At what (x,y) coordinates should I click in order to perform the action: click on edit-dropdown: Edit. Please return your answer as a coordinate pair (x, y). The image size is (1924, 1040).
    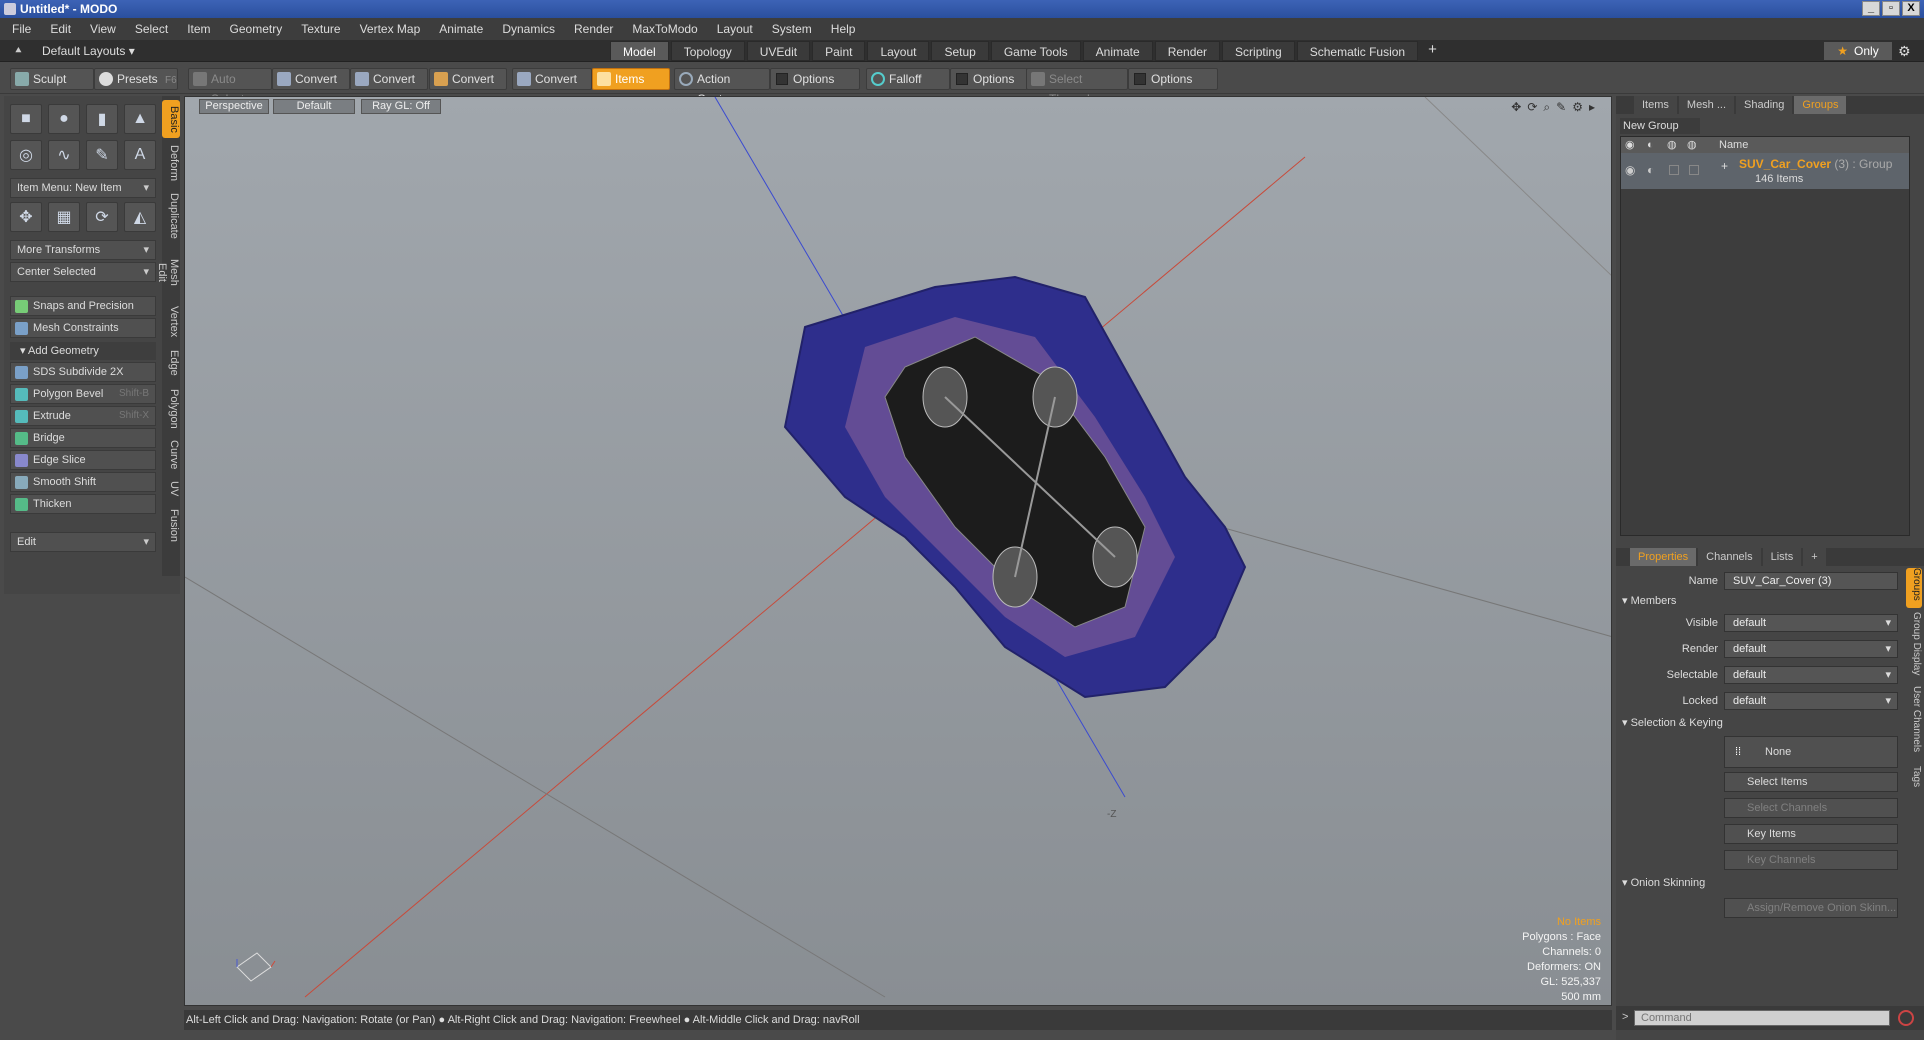
    Looking at the image, I should click on (83, 542).